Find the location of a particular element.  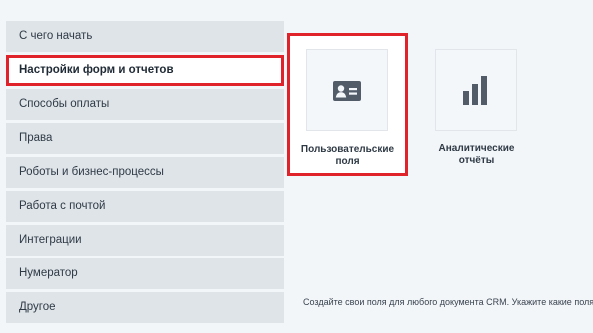

sidebar-item-label: Работа с почтой is located at coordinates (62, 206).